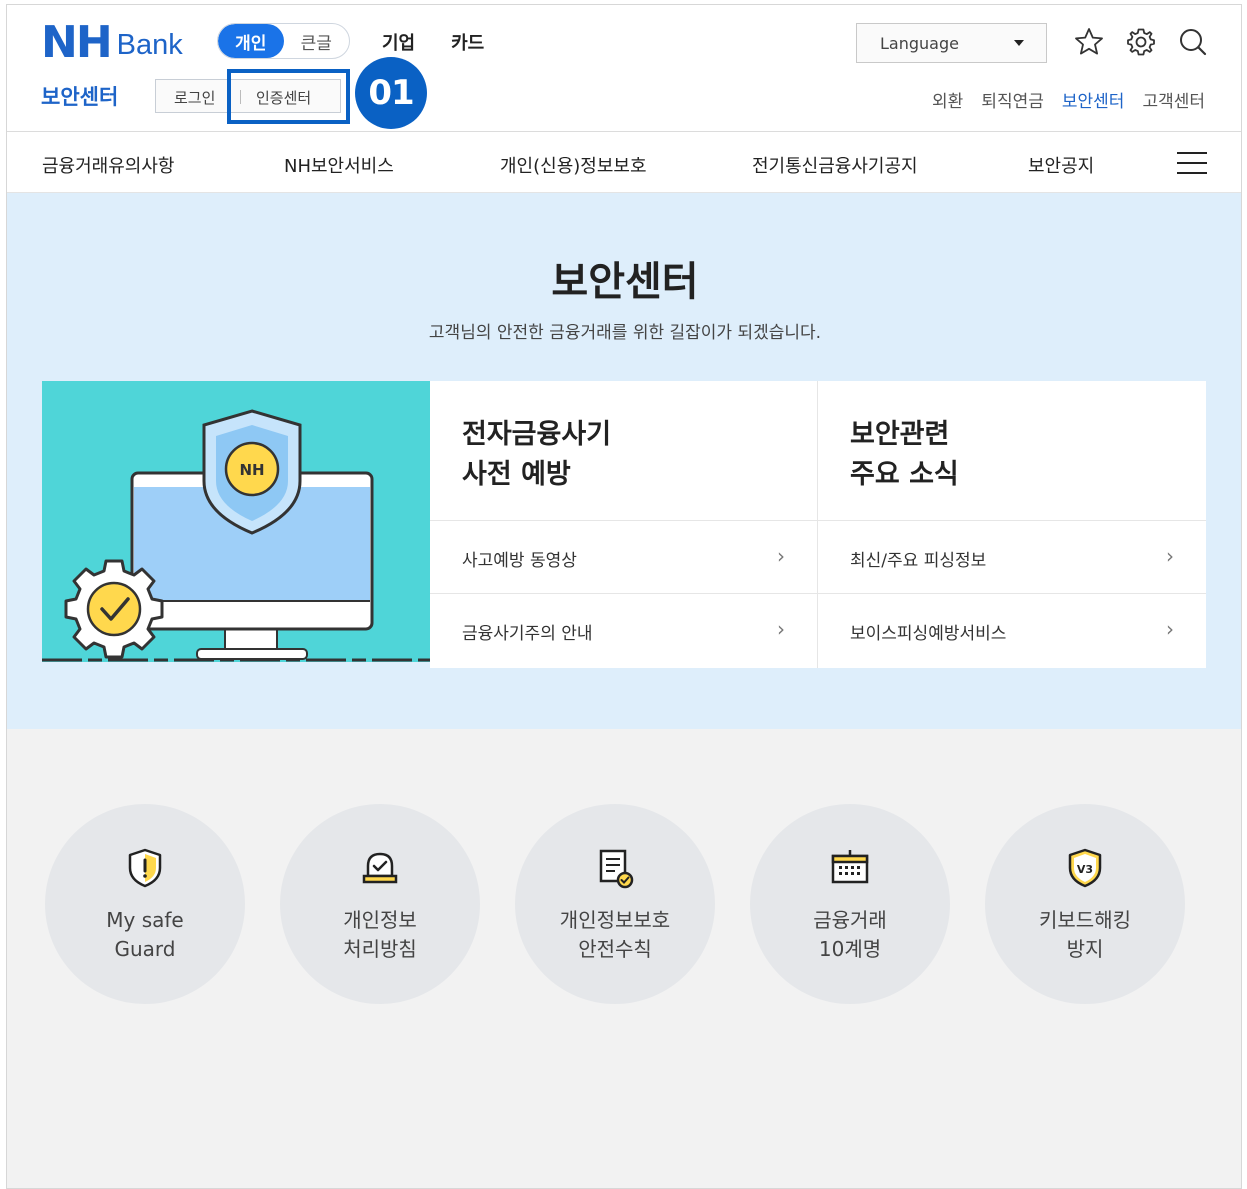 The image size is (1247, 1189). What do you see at coordinates (380, 949) in the screenshot?
I see `quick-label-line2: 처리방침` at bounding box center [380, 949].